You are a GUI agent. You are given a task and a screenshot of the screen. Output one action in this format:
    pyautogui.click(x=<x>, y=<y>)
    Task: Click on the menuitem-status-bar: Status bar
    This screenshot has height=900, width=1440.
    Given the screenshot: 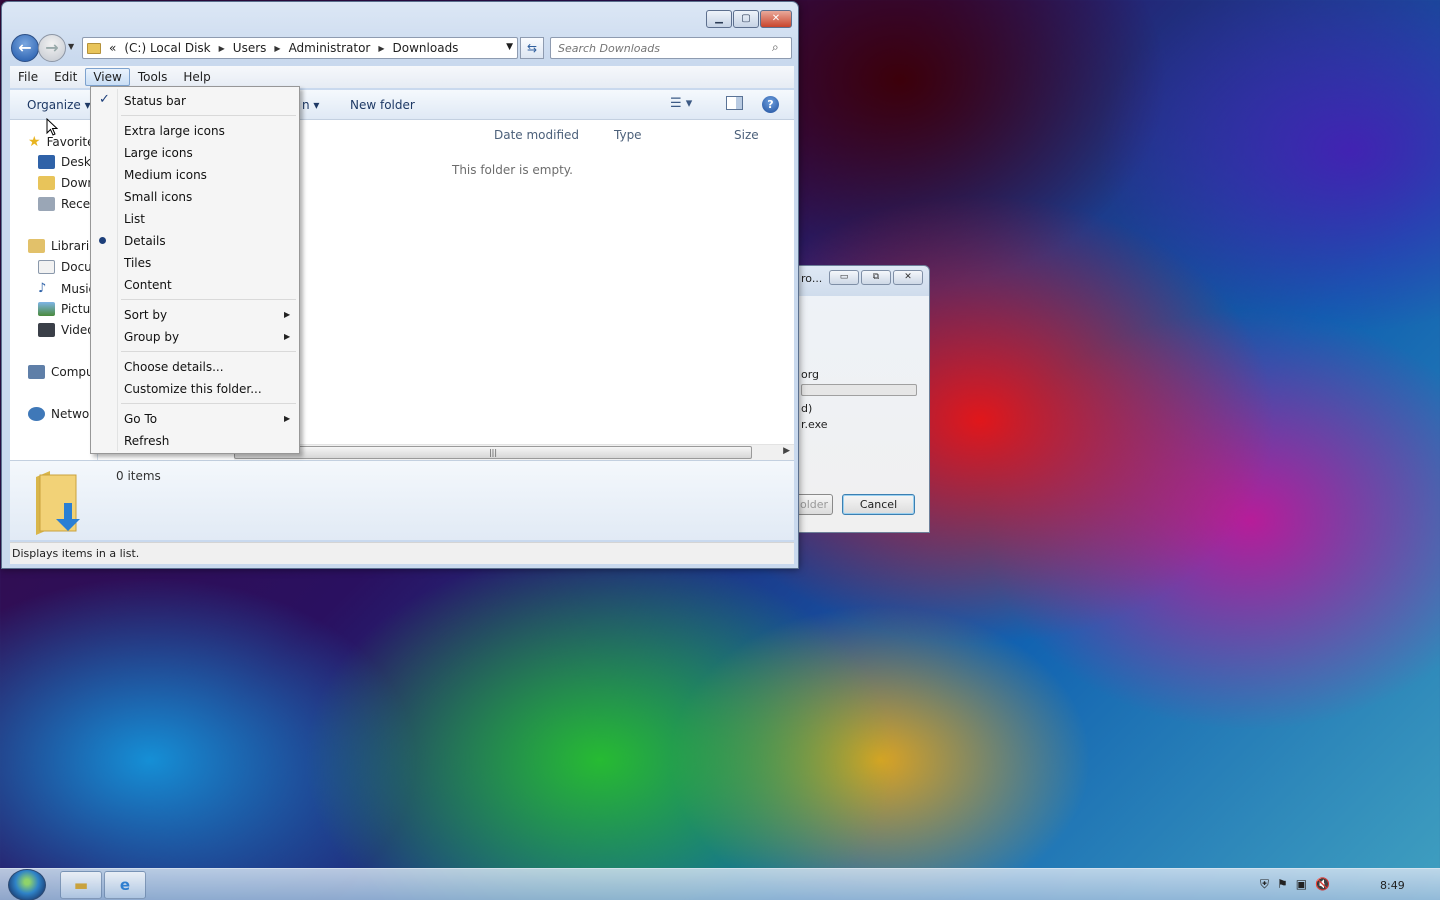 What is the action you would take?
    pyautogui.click(x=155, y=101)
    